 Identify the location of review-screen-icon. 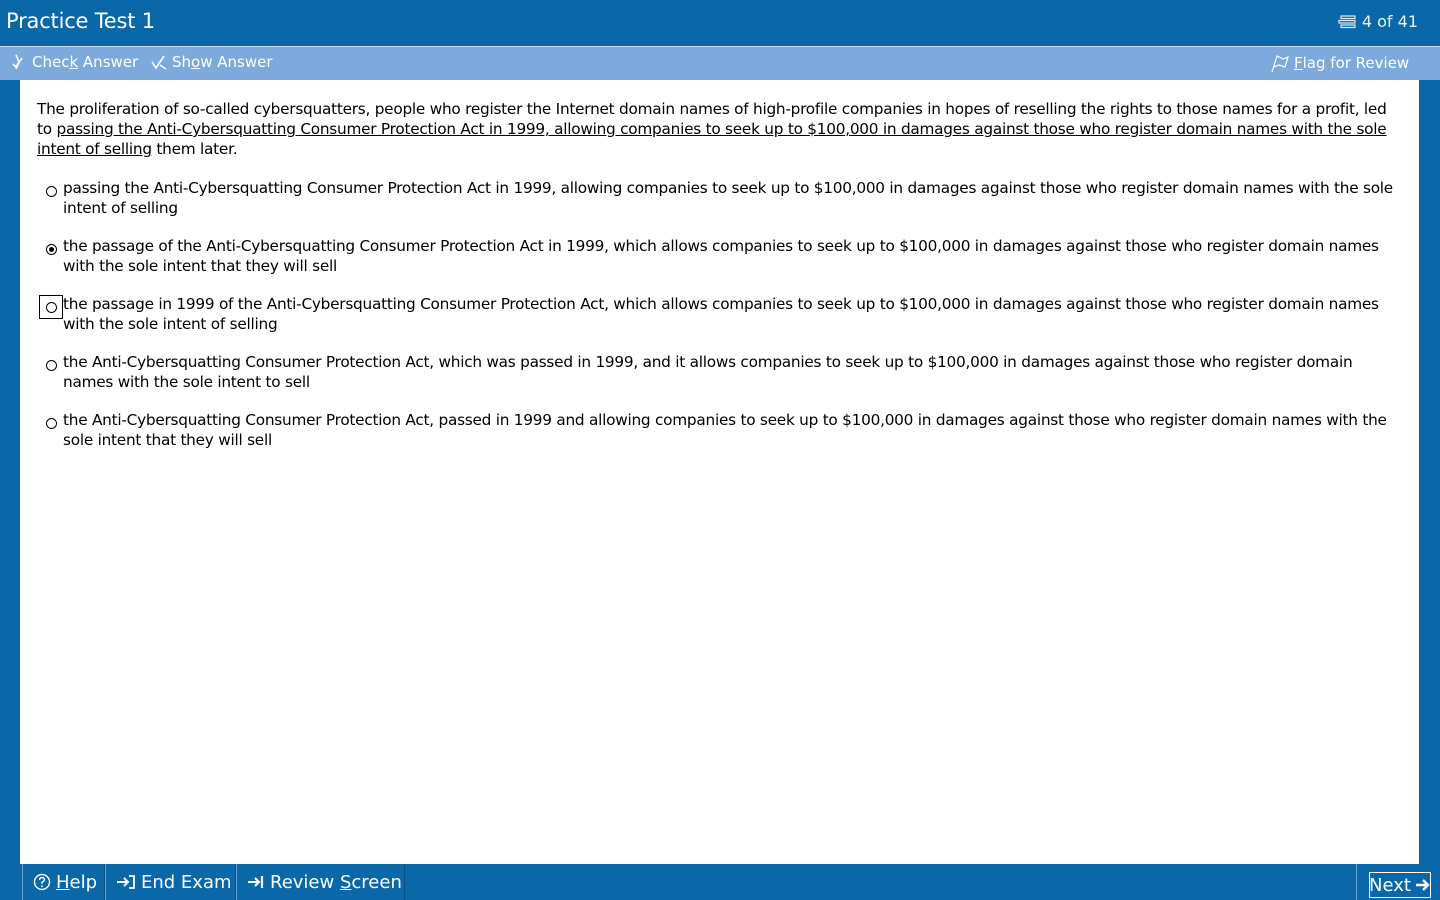
(256, 882).